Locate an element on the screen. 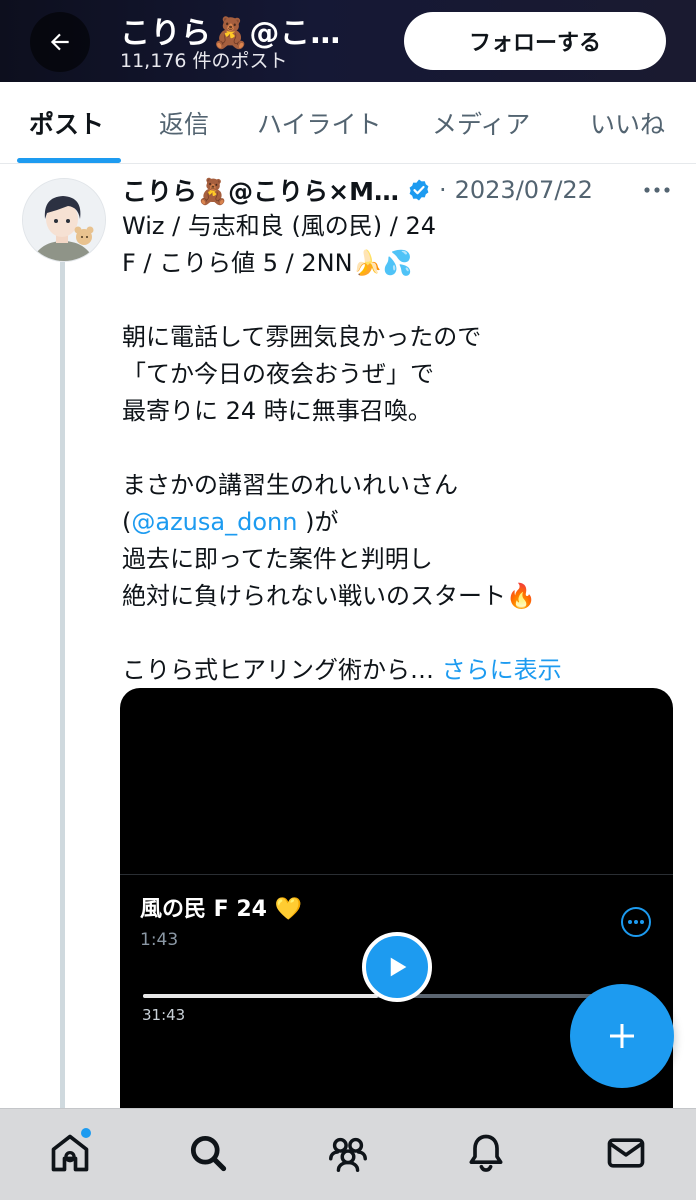 This screenshot has height=1200, width=696. media-current-time: 1:43 is located at coordinates (159, 940).